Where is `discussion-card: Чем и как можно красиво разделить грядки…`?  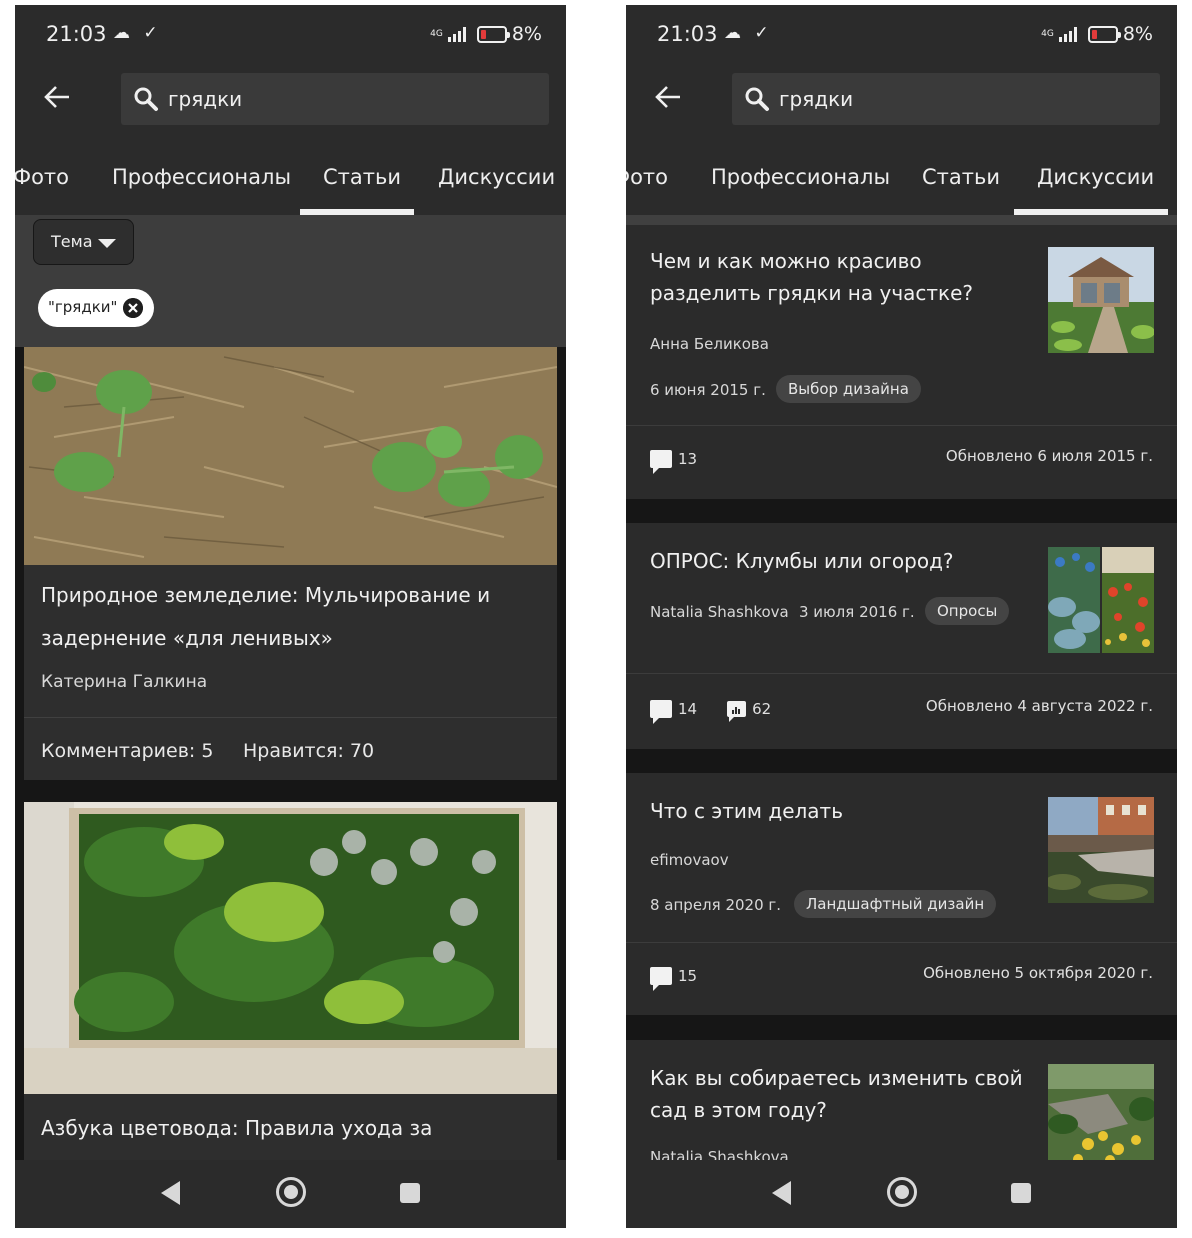
discussion-card: Чем и как можно красиво разделить грядки… is located at coordinates (901, 362).